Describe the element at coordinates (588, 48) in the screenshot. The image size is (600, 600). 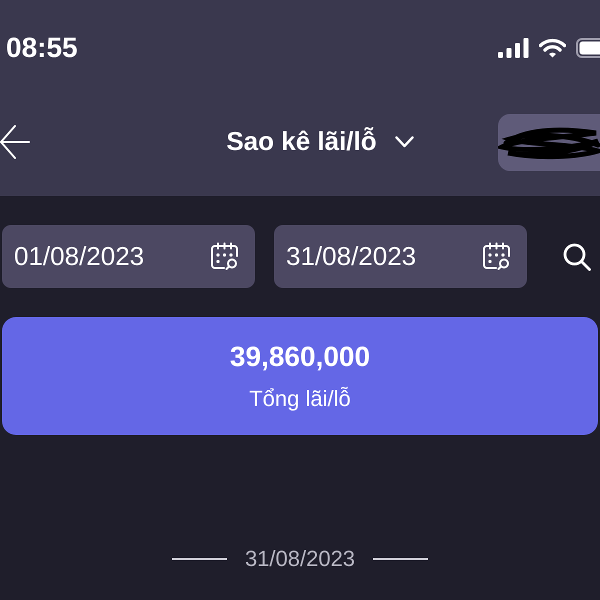
I see `battery-icon` at that location.